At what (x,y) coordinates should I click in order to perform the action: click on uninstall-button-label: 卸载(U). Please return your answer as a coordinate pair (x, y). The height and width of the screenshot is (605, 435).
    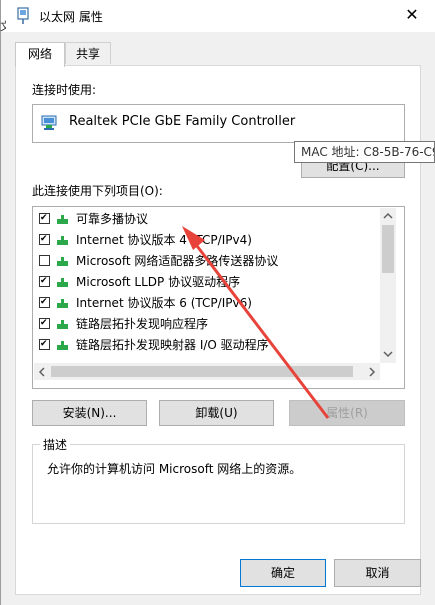
    Looking at the image, I should click on (216, 413).